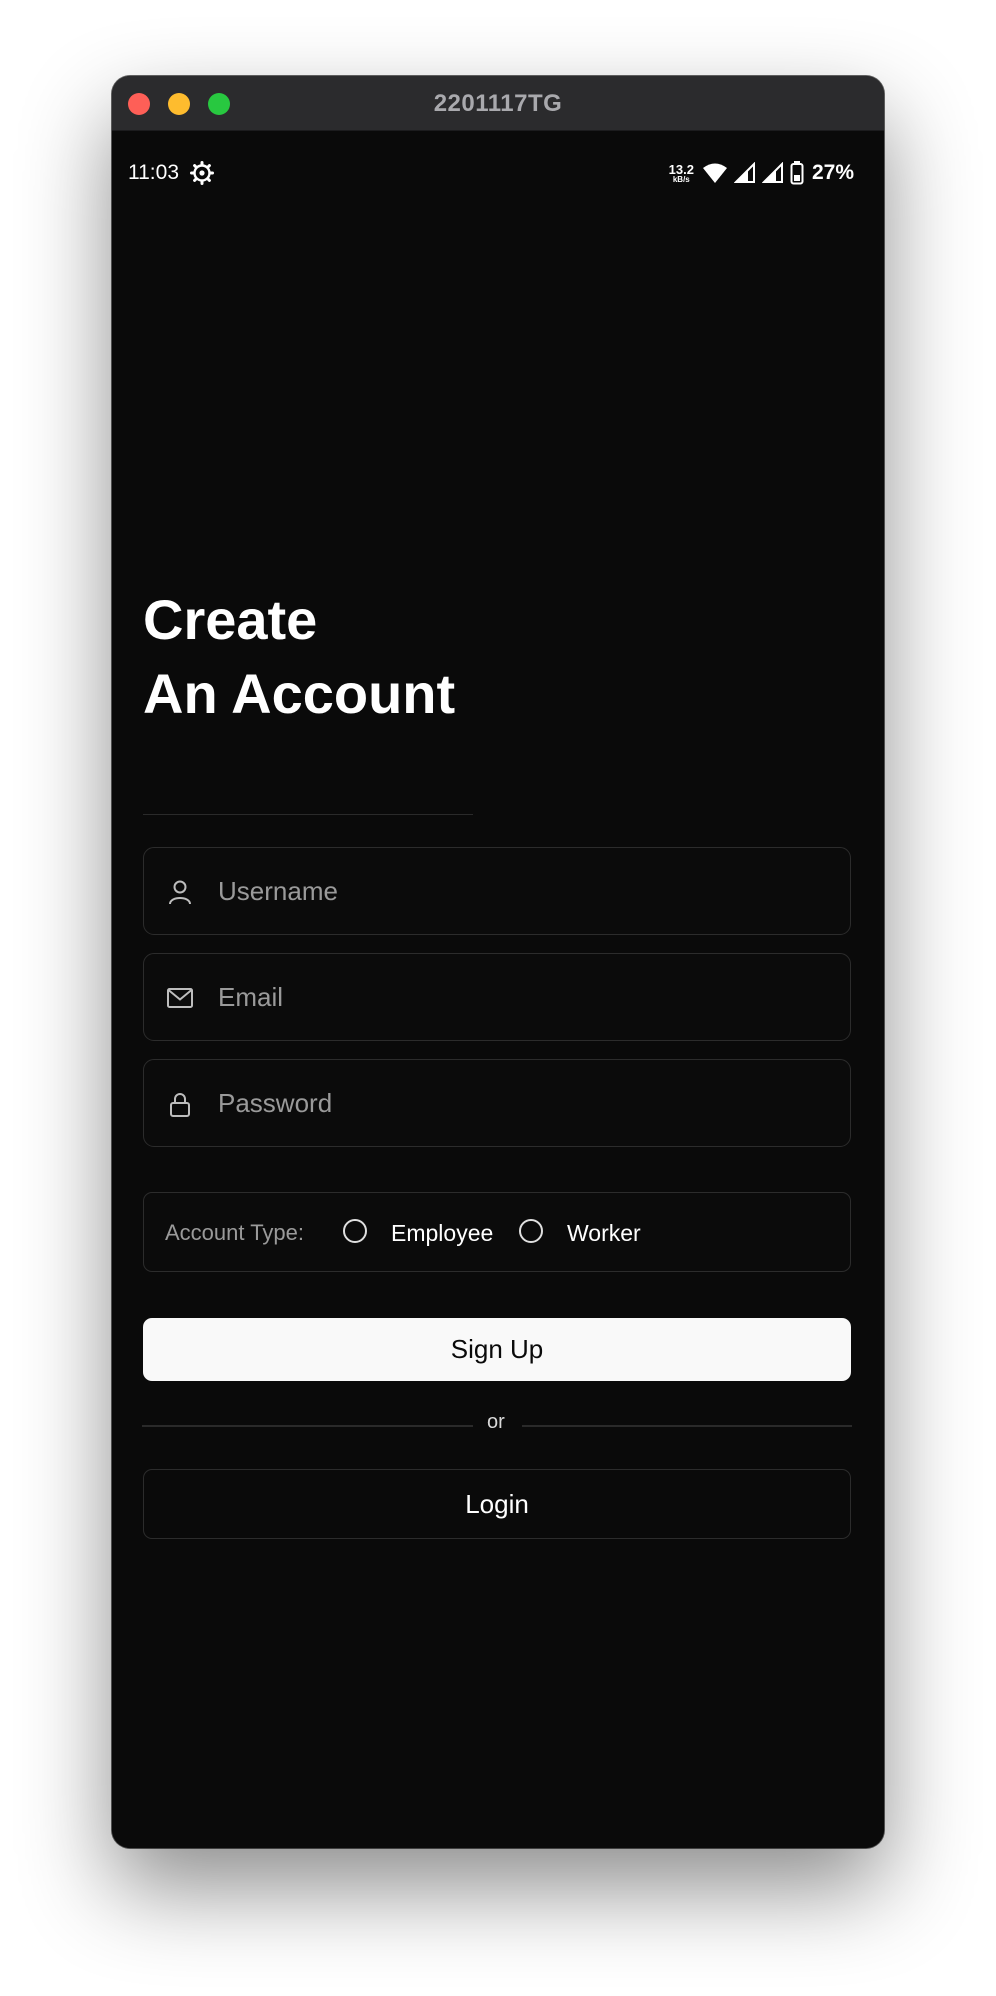 The image size is (996, 1996). Describe the element at coordinates (498, 166) in the screenshot. I see `status-bar: 11:03 13.2 kB/s 27%` at that location.